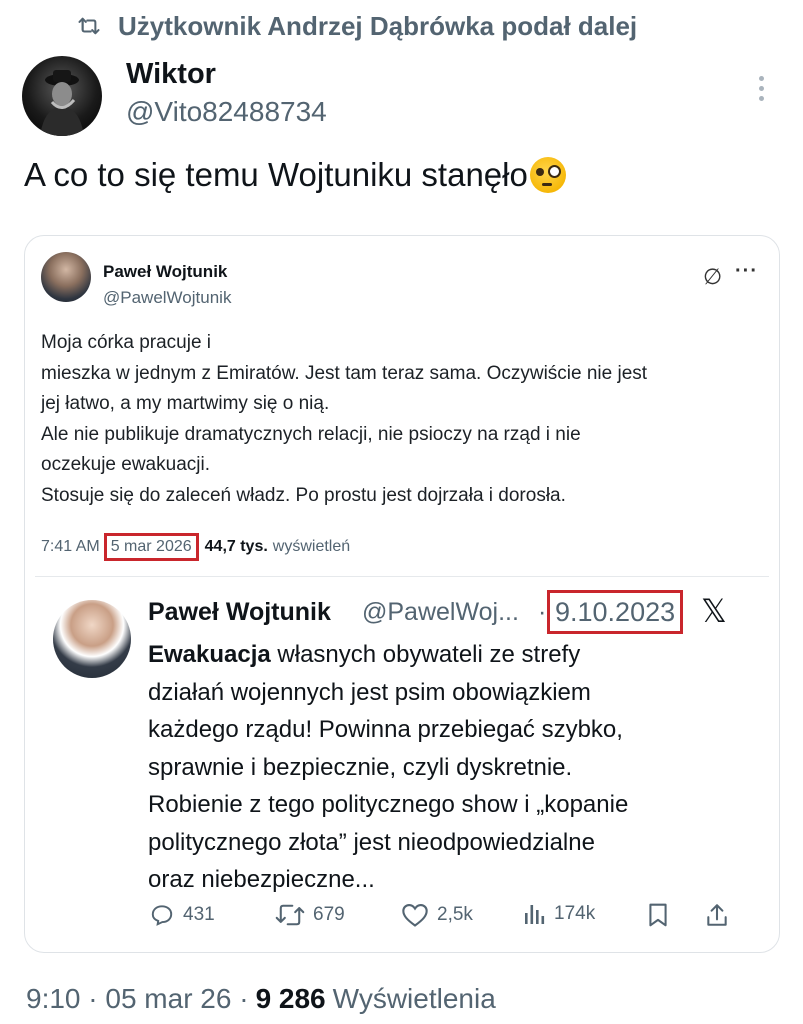 The height and width of the screenshot is (1024, 803). Describe the element at coordinates (167, 297) in the screenshot. I see `quoted-1-handle: @PawelWojtunik` at that location.